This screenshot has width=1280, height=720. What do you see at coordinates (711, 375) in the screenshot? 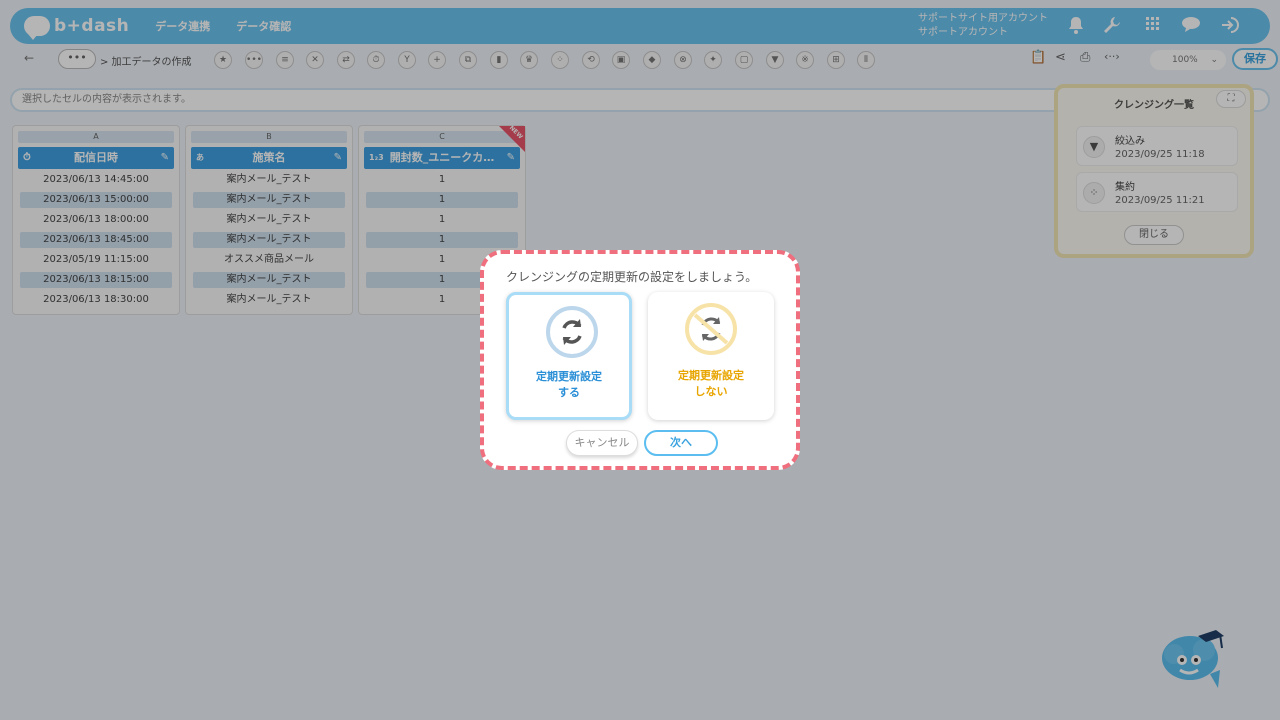
I see `option-off-line1: 定期更新設定` at bounding box center [711, 375].